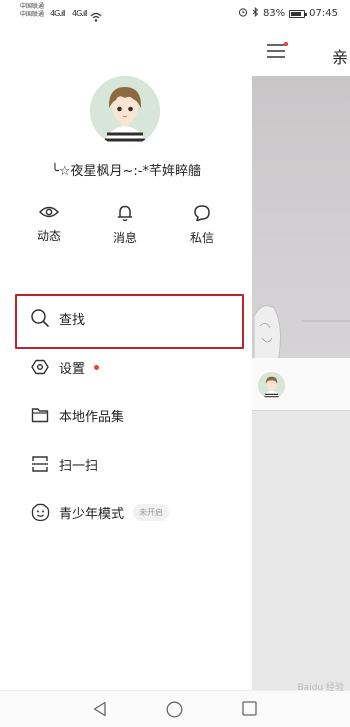 Image resolution: width=350 pixels, height=727 pixels. I want to click on battery-percent: 83%, so click(274, 13).